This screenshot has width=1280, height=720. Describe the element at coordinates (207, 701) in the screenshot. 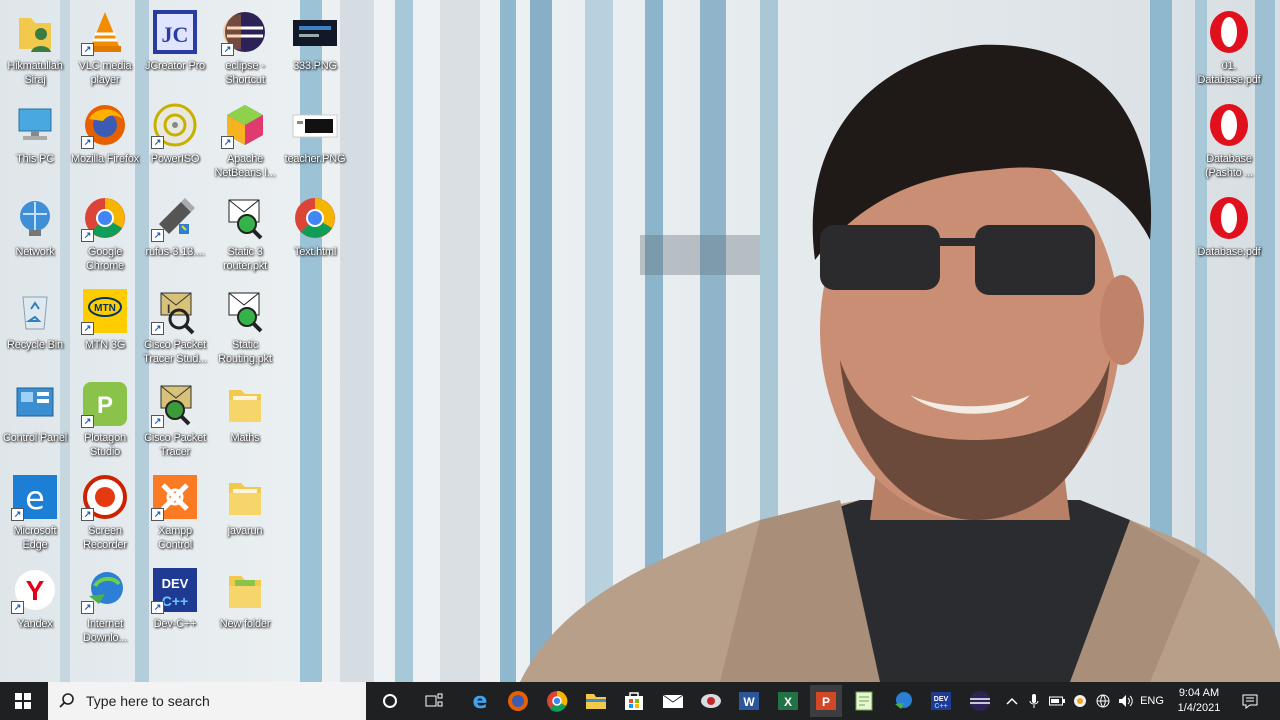

I see `search-input: Type here to search` at that location.